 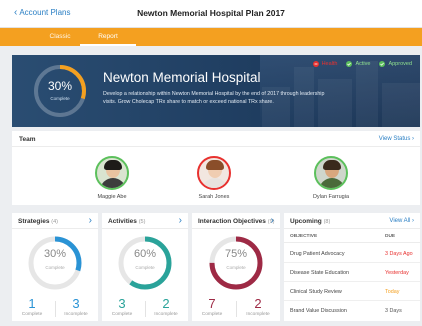 What do you see at coordinates (55, 263) in the screenshot?
I see `strategies-progress-ring` at bounding box center [55, 263].